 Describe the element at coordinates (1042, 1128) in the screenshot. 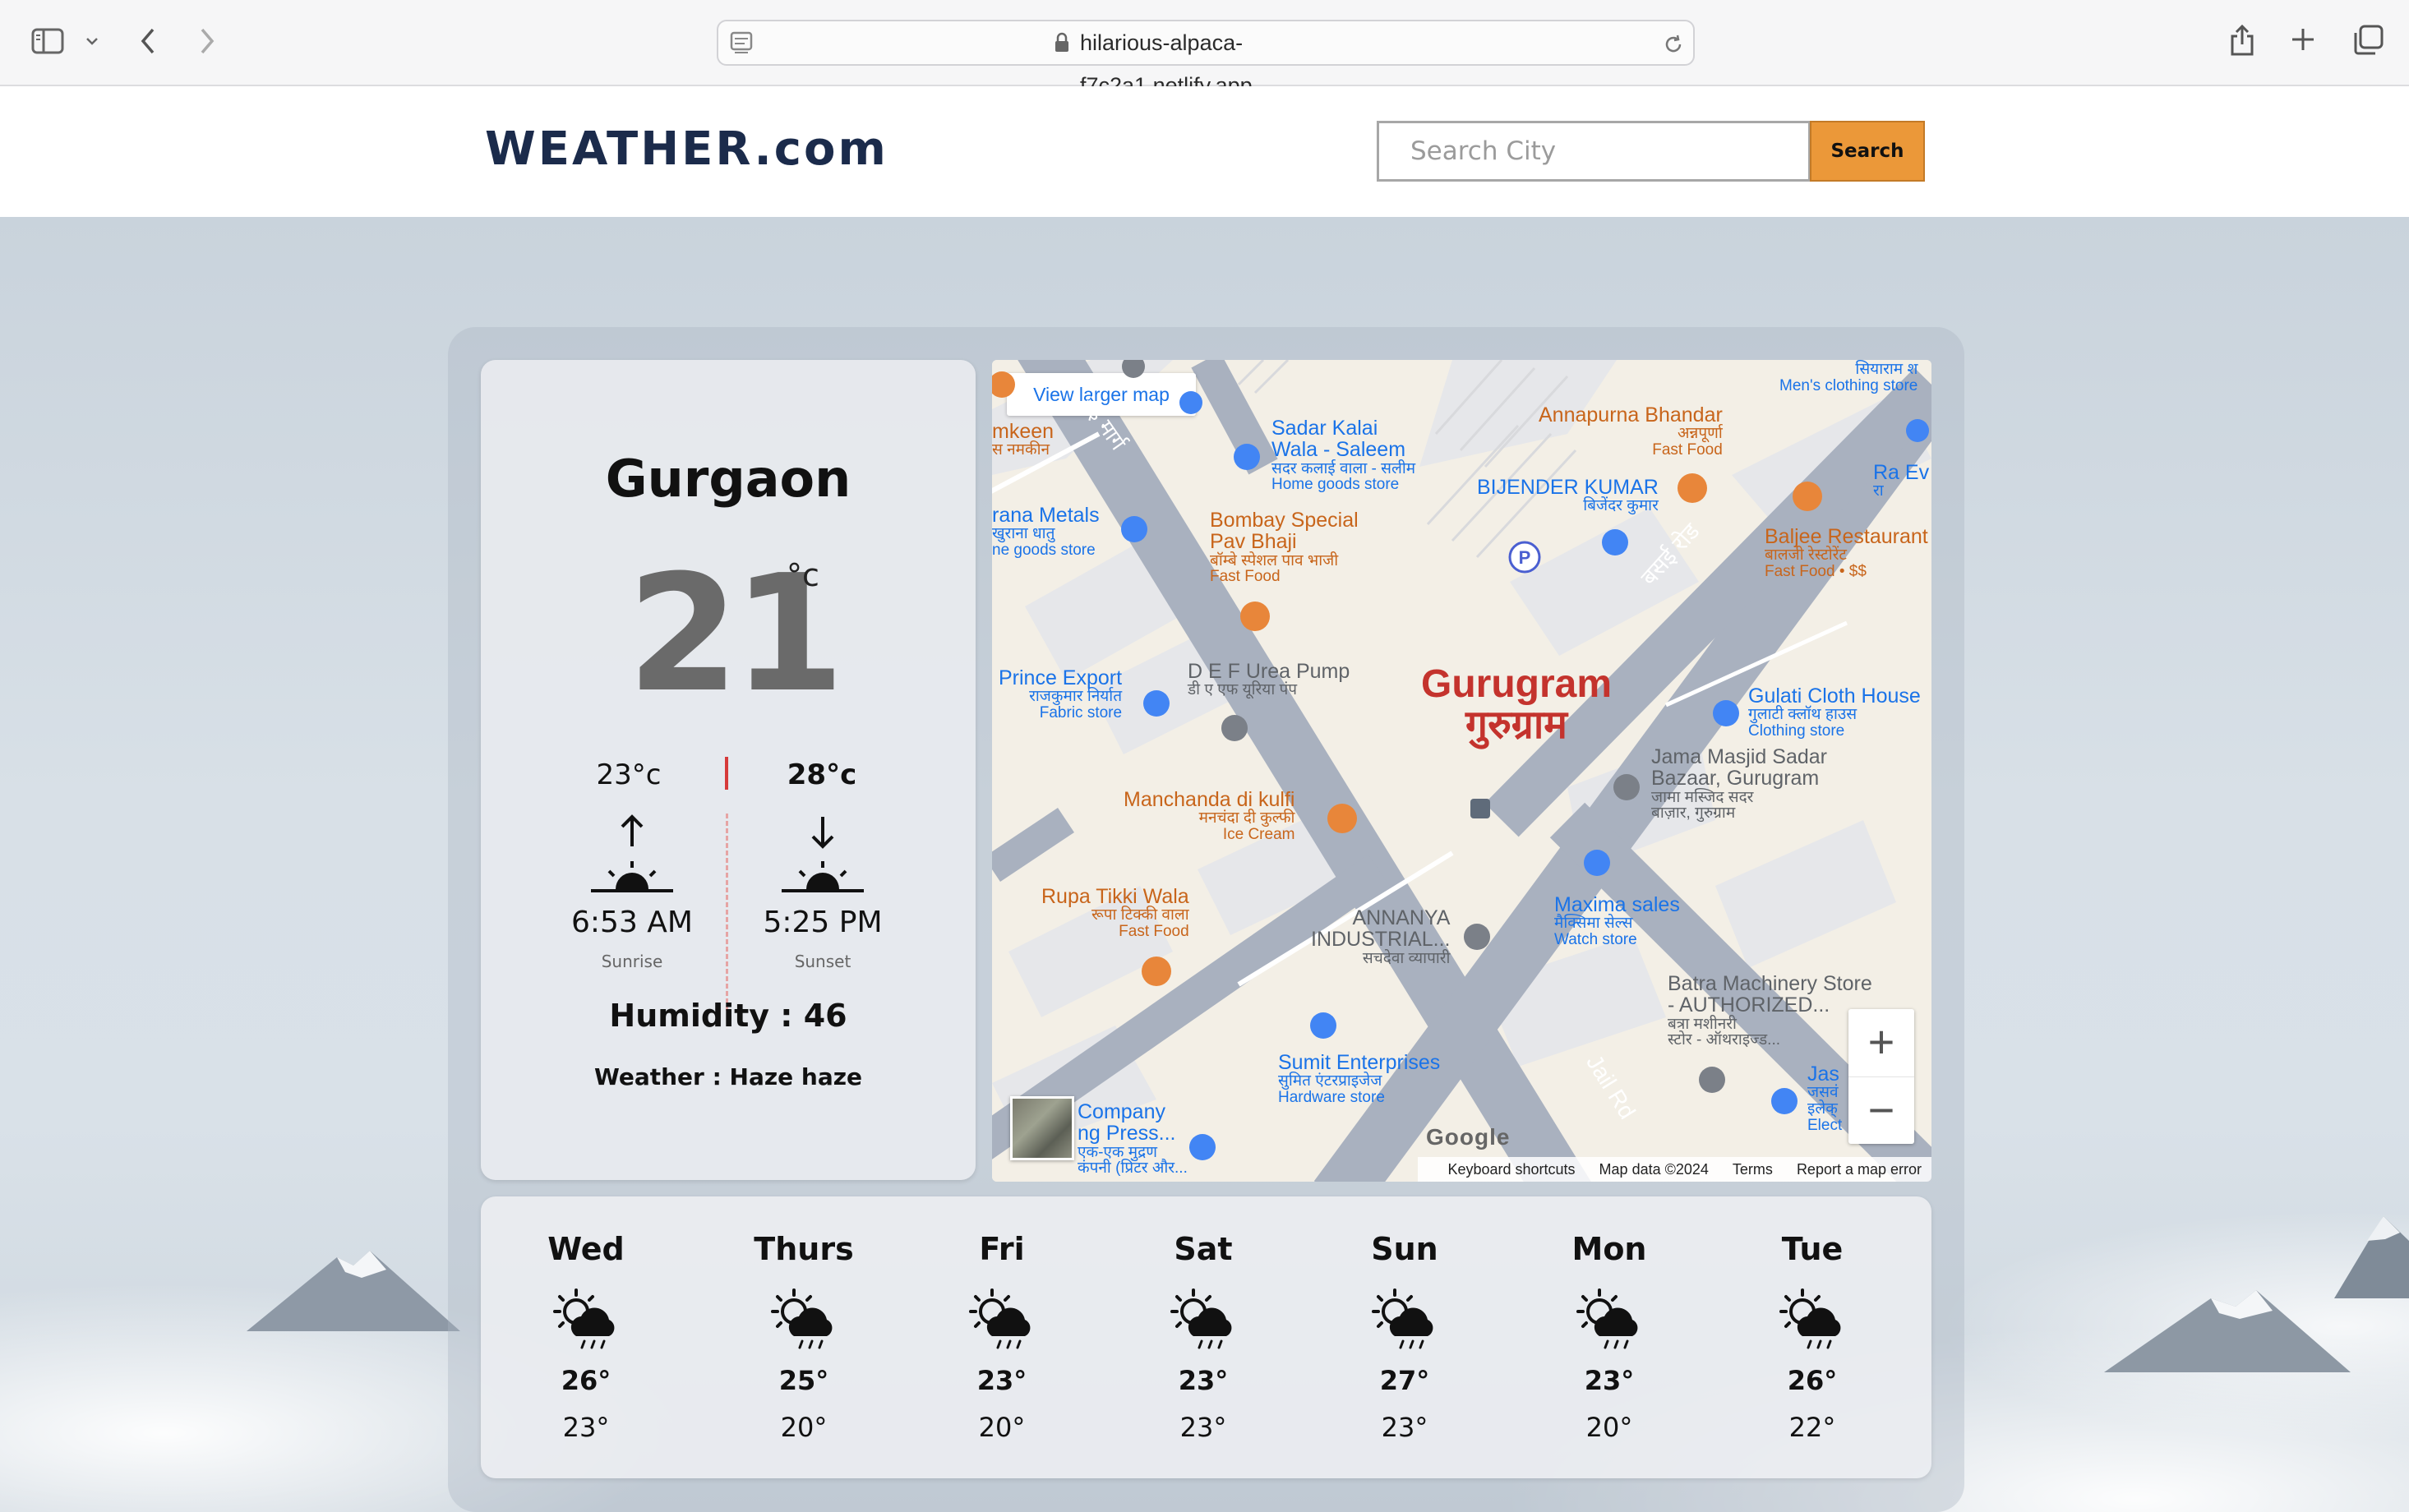

I see `satellite-toggle` at that location.